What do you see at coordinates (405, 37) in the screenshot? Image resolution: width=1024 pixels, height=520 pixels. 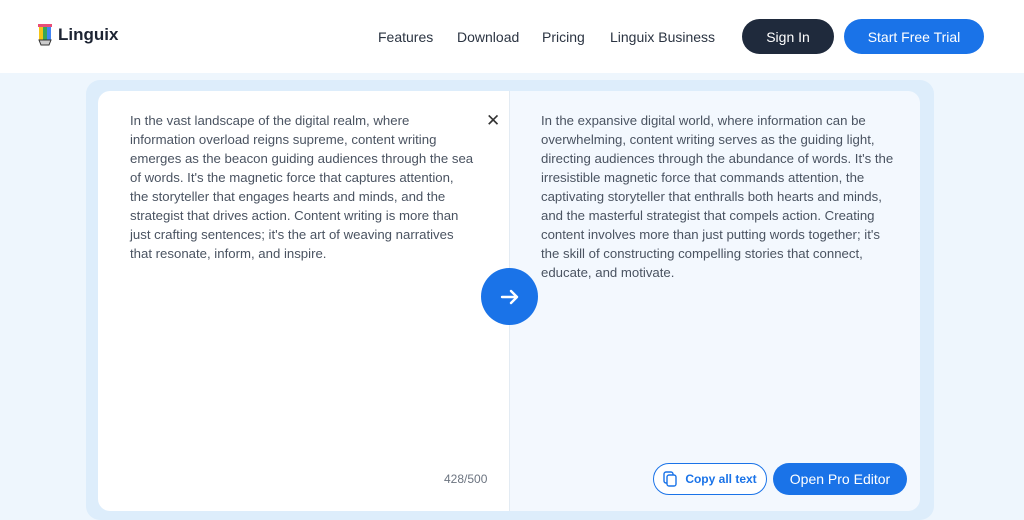 I see `nav-features: Features` at bounding box center [405, 37].